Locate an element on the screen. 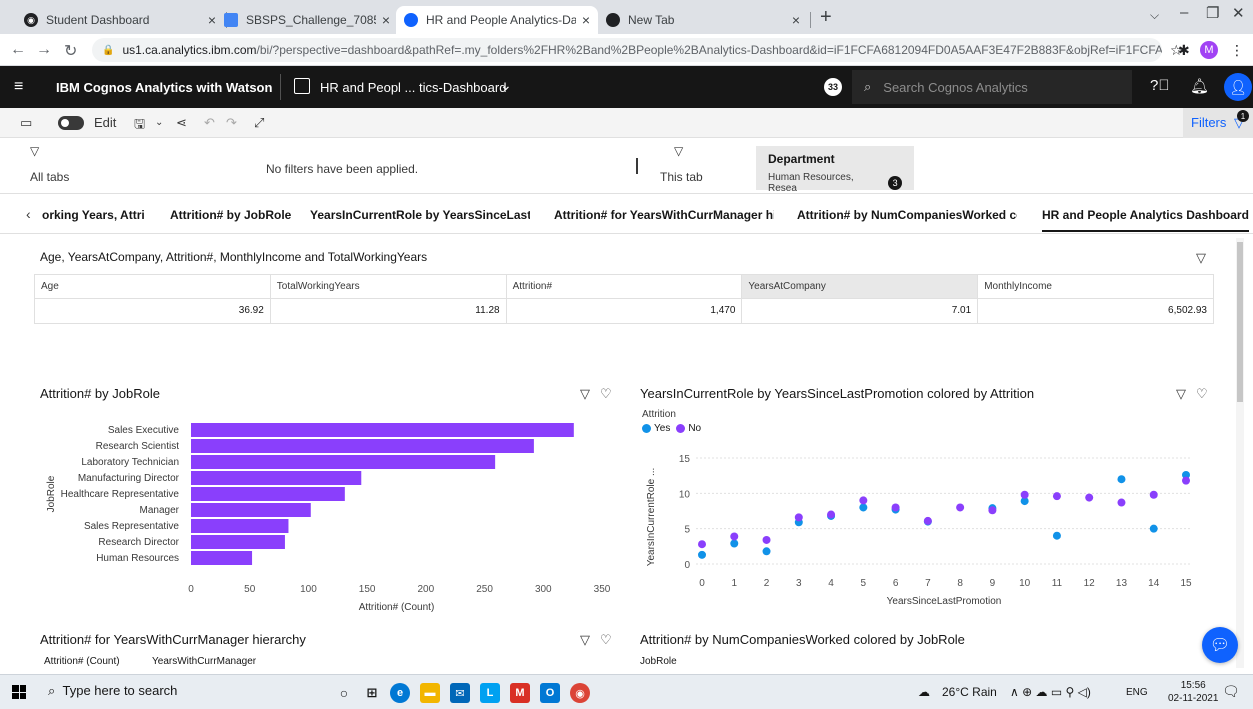 The image size is (1253, 709). save-icon: 🖫︎ is located at coordinates (139, 126).